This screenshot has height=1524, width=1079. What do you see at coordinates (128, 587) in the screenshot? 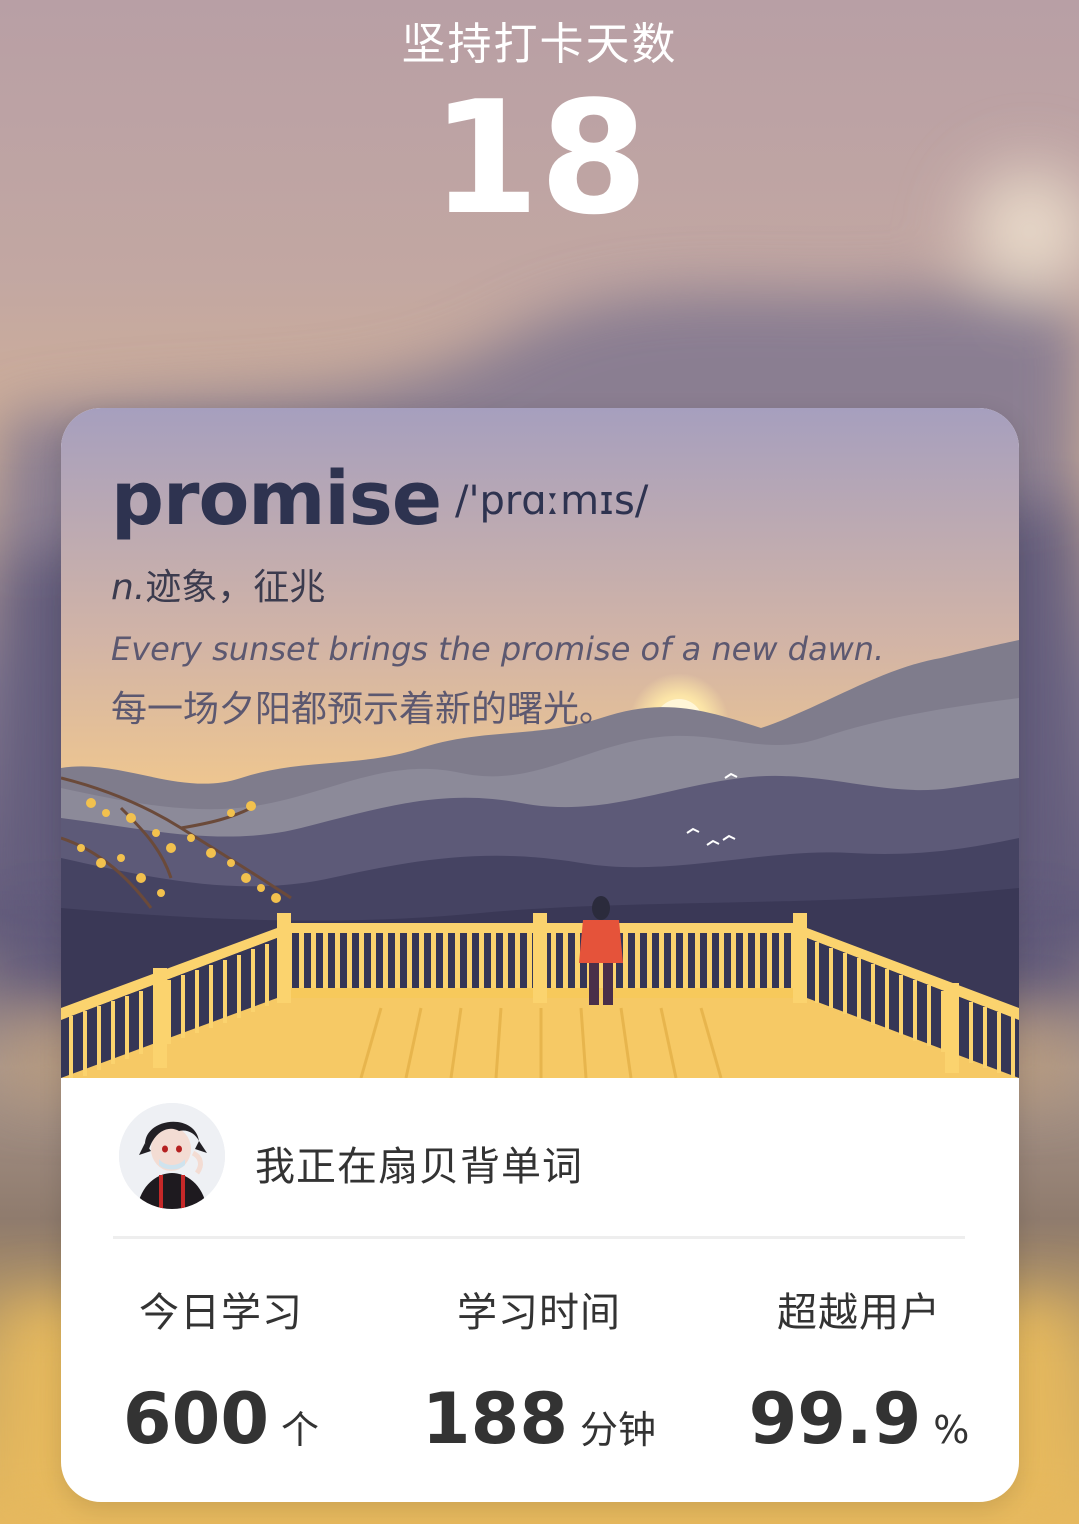
I see `part-of-speech: n.` at bounding box center [128, 587].